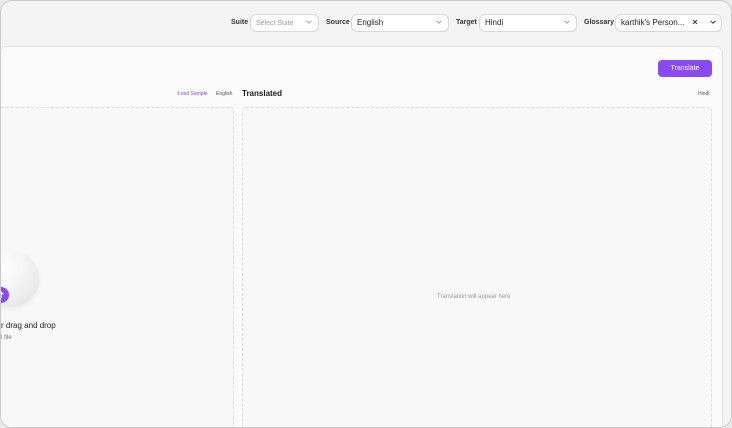 The width and height of the screenshot is (732, 428). I want to click on suite-placeholder: Select Suite, so click(275, 23).